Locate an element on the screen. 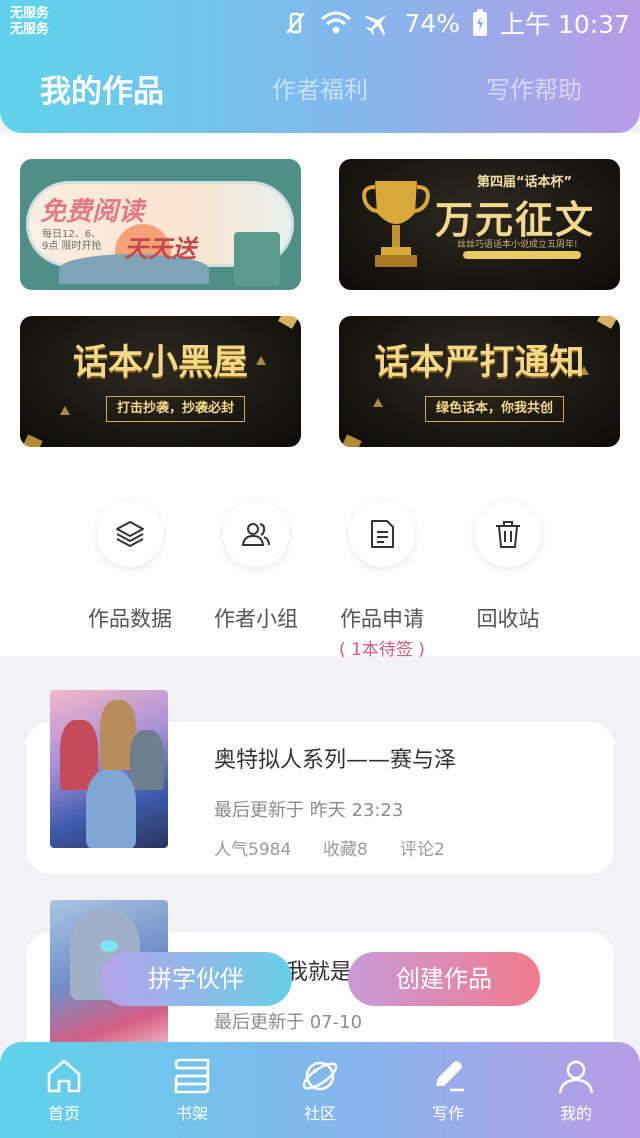  action-label: 回收站 is located at coordinates (508, 619).